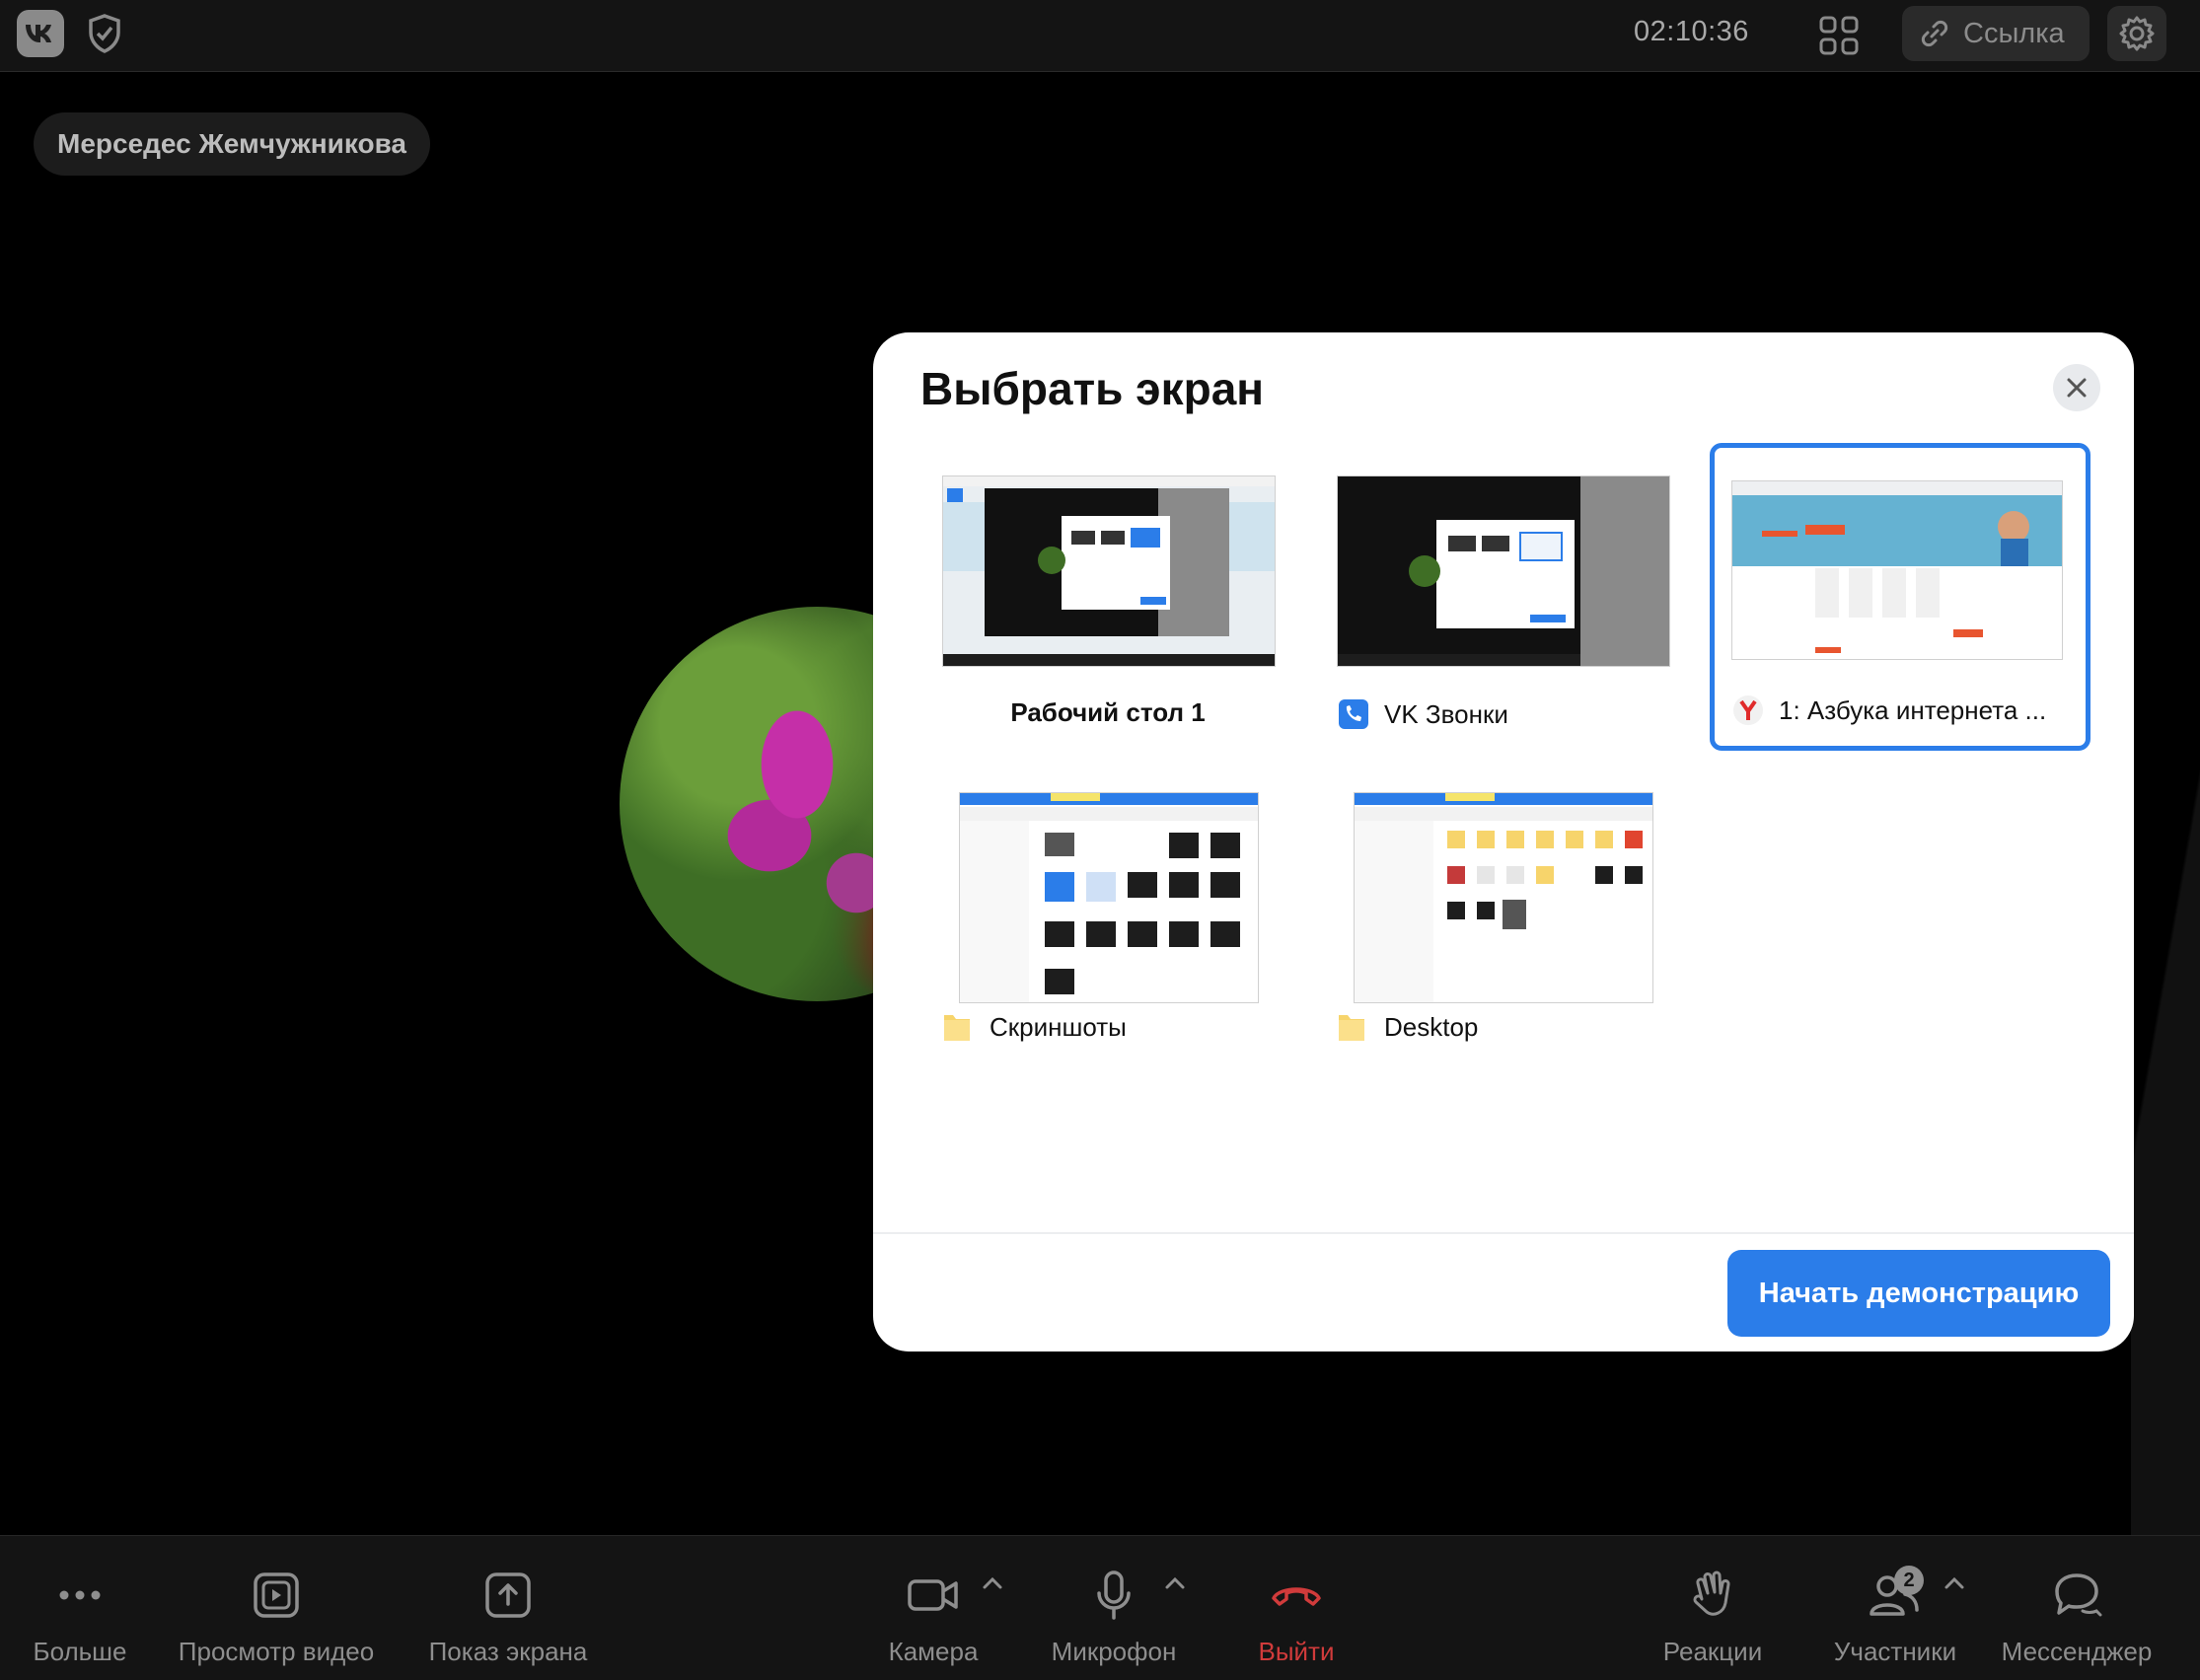 The image size is (2200, 1680). I want to click on close-icon, so click(2077, 388).